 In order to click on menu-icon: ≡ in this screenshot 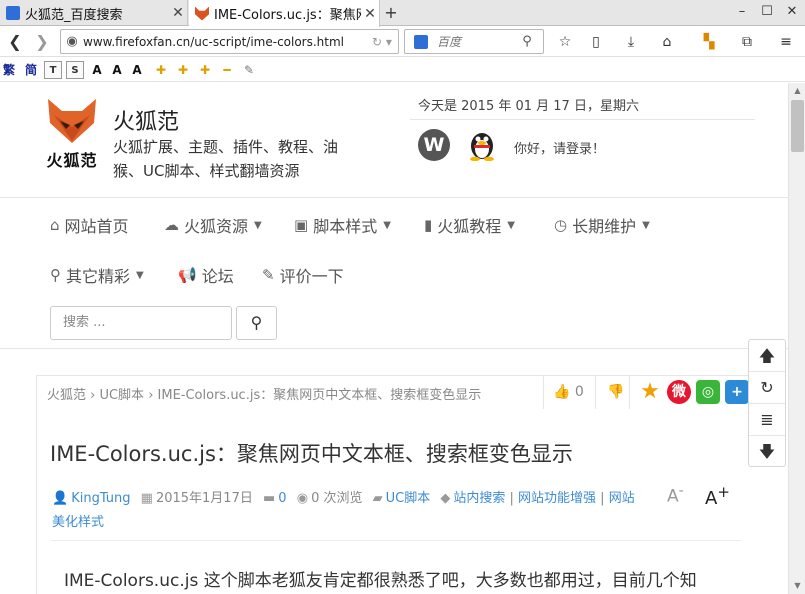, I will do `click(786, 42)`.